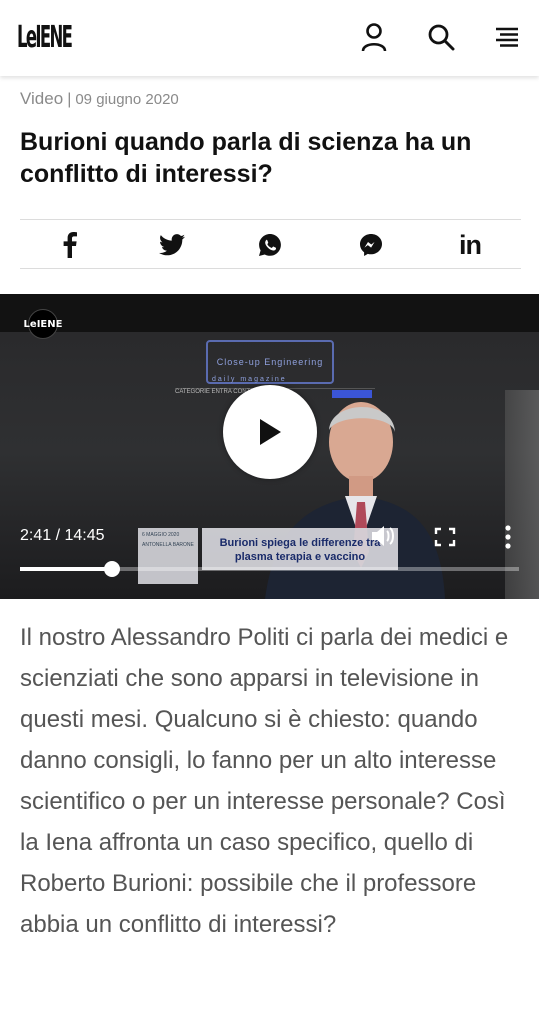 The height and width of the screenshot is (1024, 539). Describe the element at coordinates (70, 245) in the screenshot. I see `facebook-icon` at that location.